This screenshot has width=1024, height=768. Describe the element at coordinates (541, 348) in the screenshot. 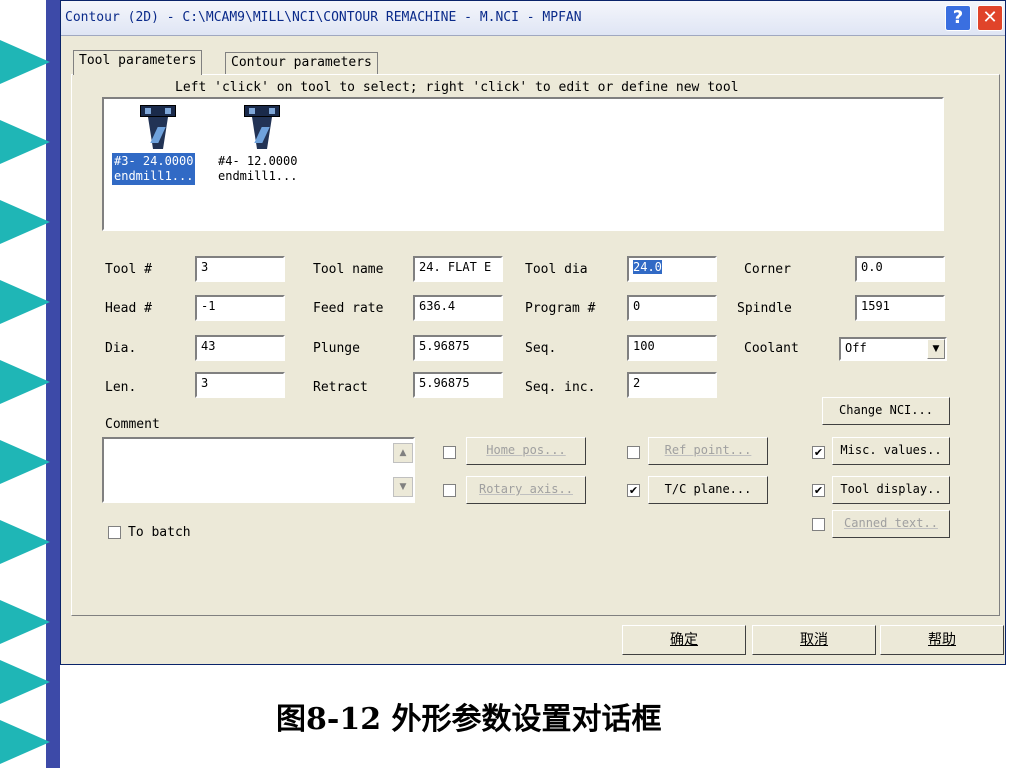

I see `seq-label: Seq.` at that location.